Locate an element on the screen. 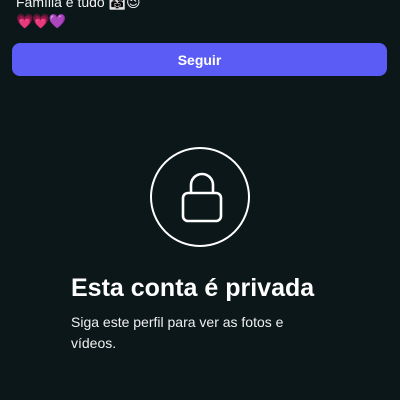  profile-bio-hearts: 💗💗💜 is located at coordinates (41, 21).